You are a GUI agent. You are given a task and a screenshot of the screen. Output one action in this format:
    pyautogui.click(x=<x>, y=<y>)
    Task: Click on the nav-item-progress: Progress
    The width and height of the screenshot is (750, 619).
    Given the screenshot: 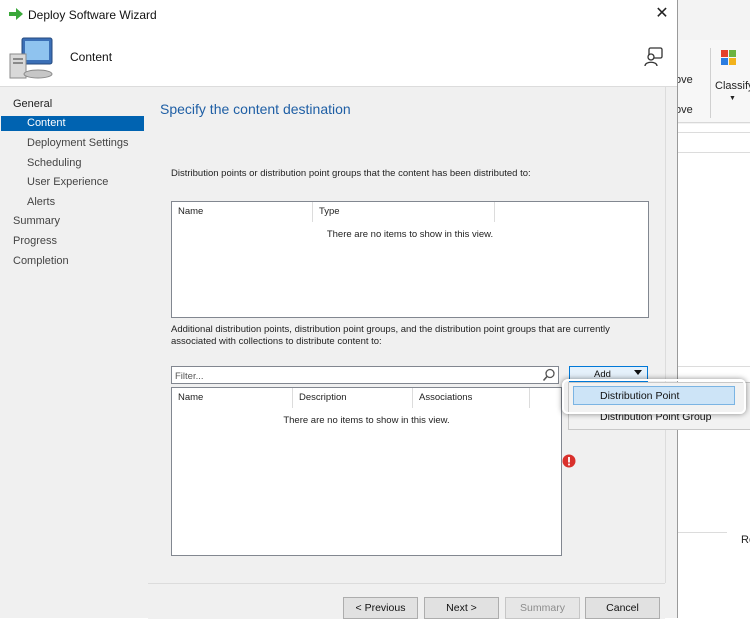 What is the action you would take?
    pyautogui.click(x=35, y=241)
    